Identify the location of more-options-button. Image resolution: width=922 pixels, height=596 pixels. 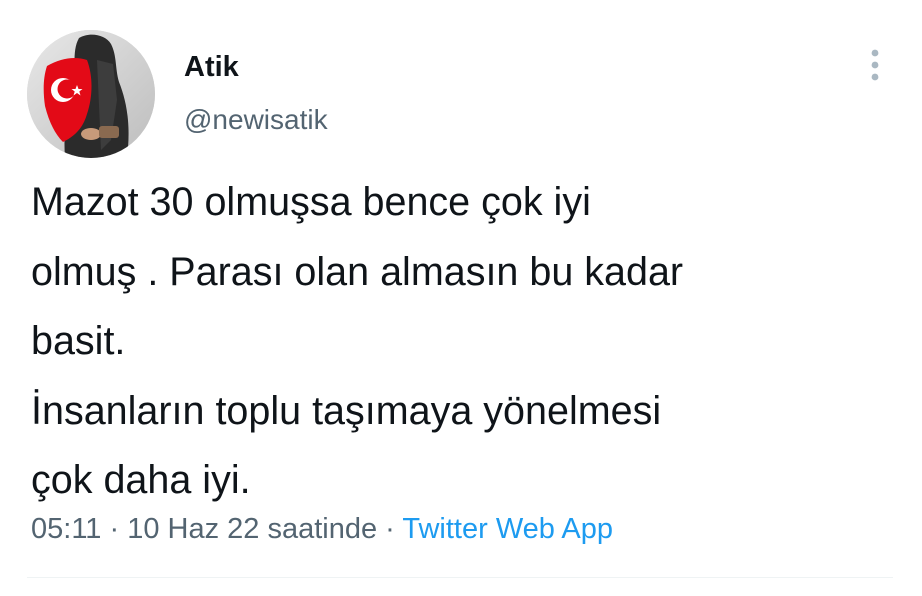
(875, 66).